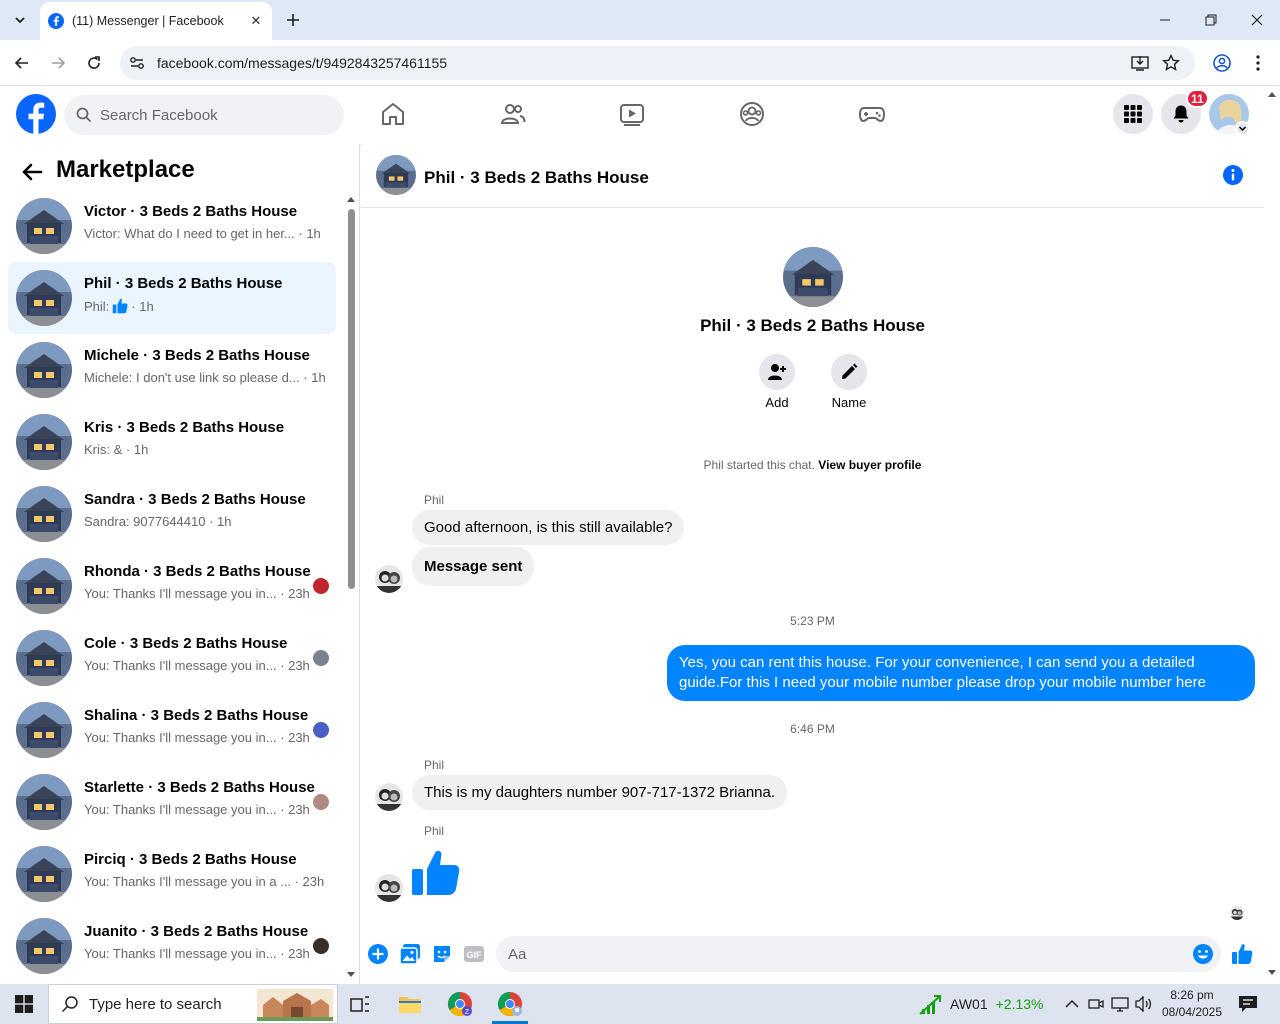 The height and width of the screenshot is (1024, 1280). Describe the element at coordinates (84, 115) in the screenshot. I see `search-icon` at that location.